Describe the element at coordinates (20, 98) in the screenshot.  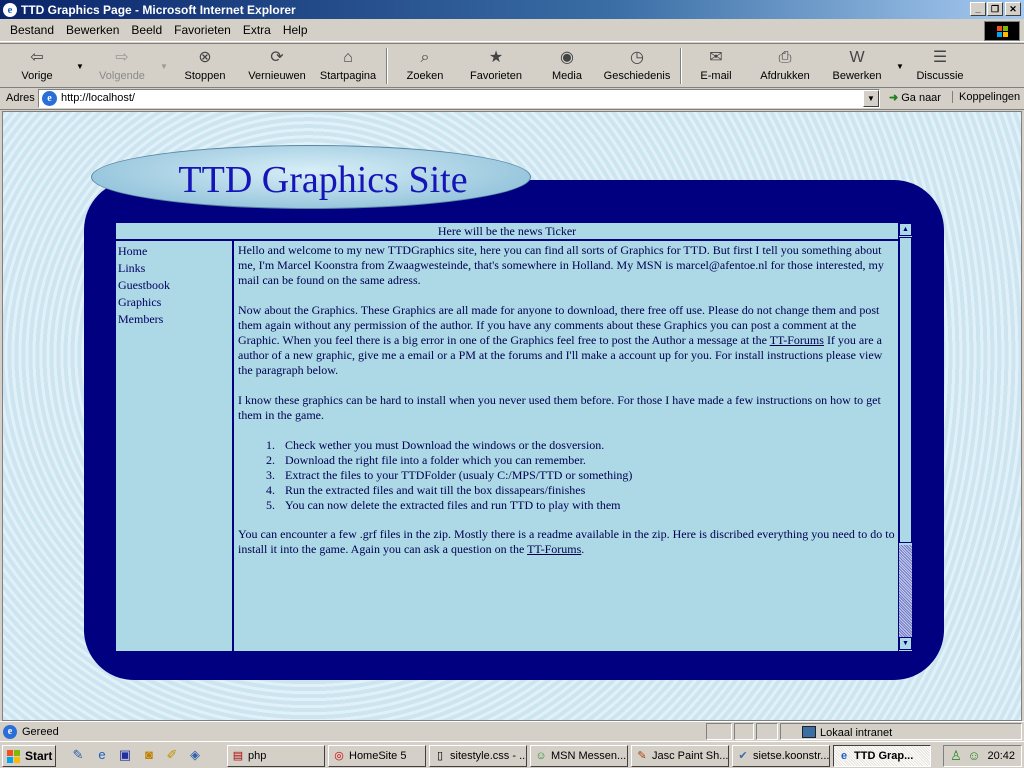
I see `address-label: Adres` at that location.